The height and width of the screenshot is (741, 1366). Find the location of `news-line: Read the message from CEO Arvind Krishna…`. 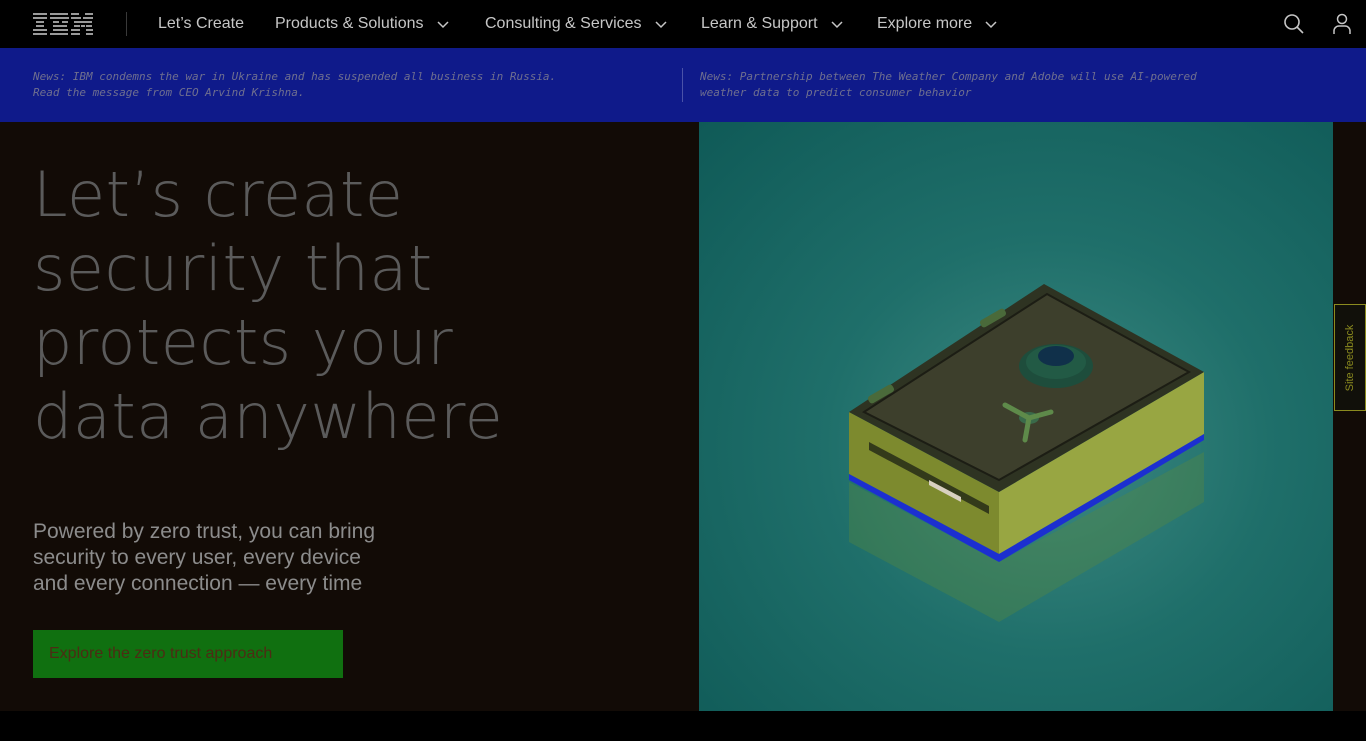

news-line: Read the message from CEO Arvind Krishna… is located at coordinates (169, 92).